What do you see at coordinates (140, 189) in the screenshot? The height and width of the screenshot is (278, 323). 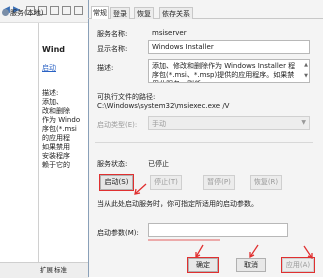 I see `start-arrow-icon` at bounding box center [140, 189].